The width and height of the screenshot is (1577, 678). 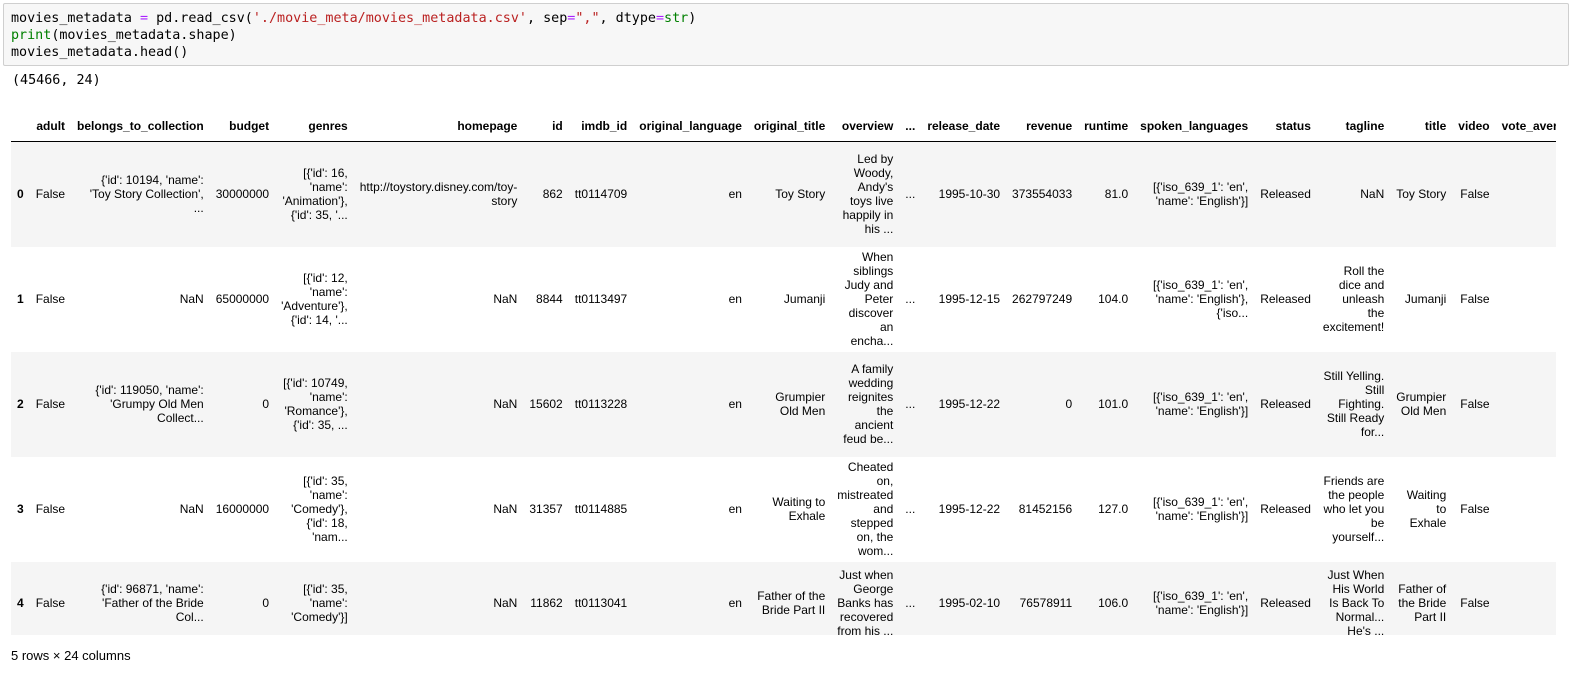 What do you see at coordinates (964, 126) in the screenshot?
I see `column-header: release_date` at bounding box center [964, 126].